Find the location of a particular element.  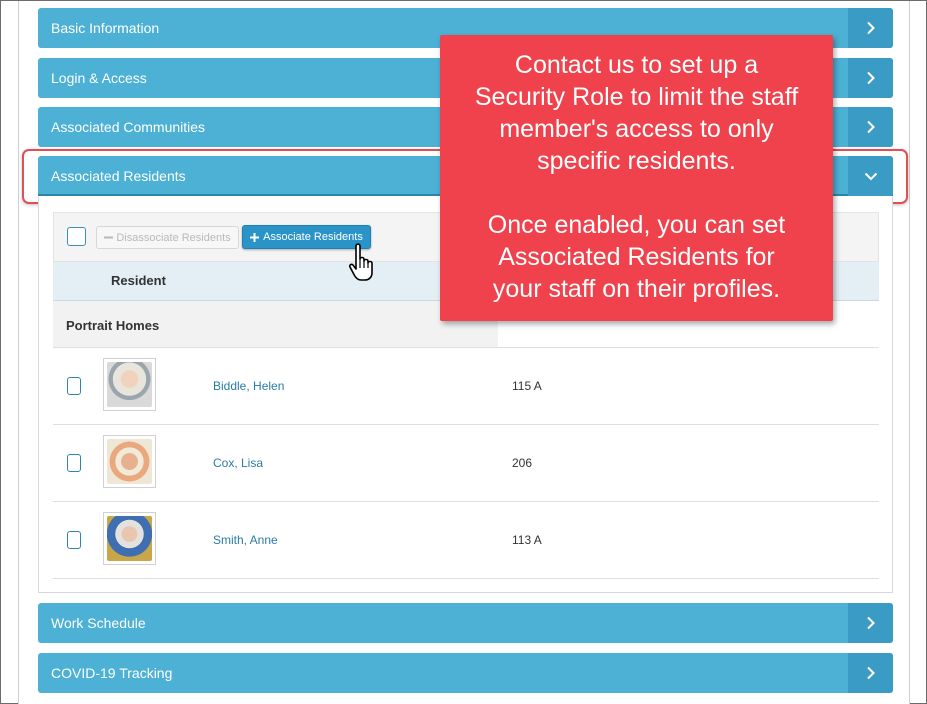

callout-line: member's access to only is located at coordinates (636, 129).